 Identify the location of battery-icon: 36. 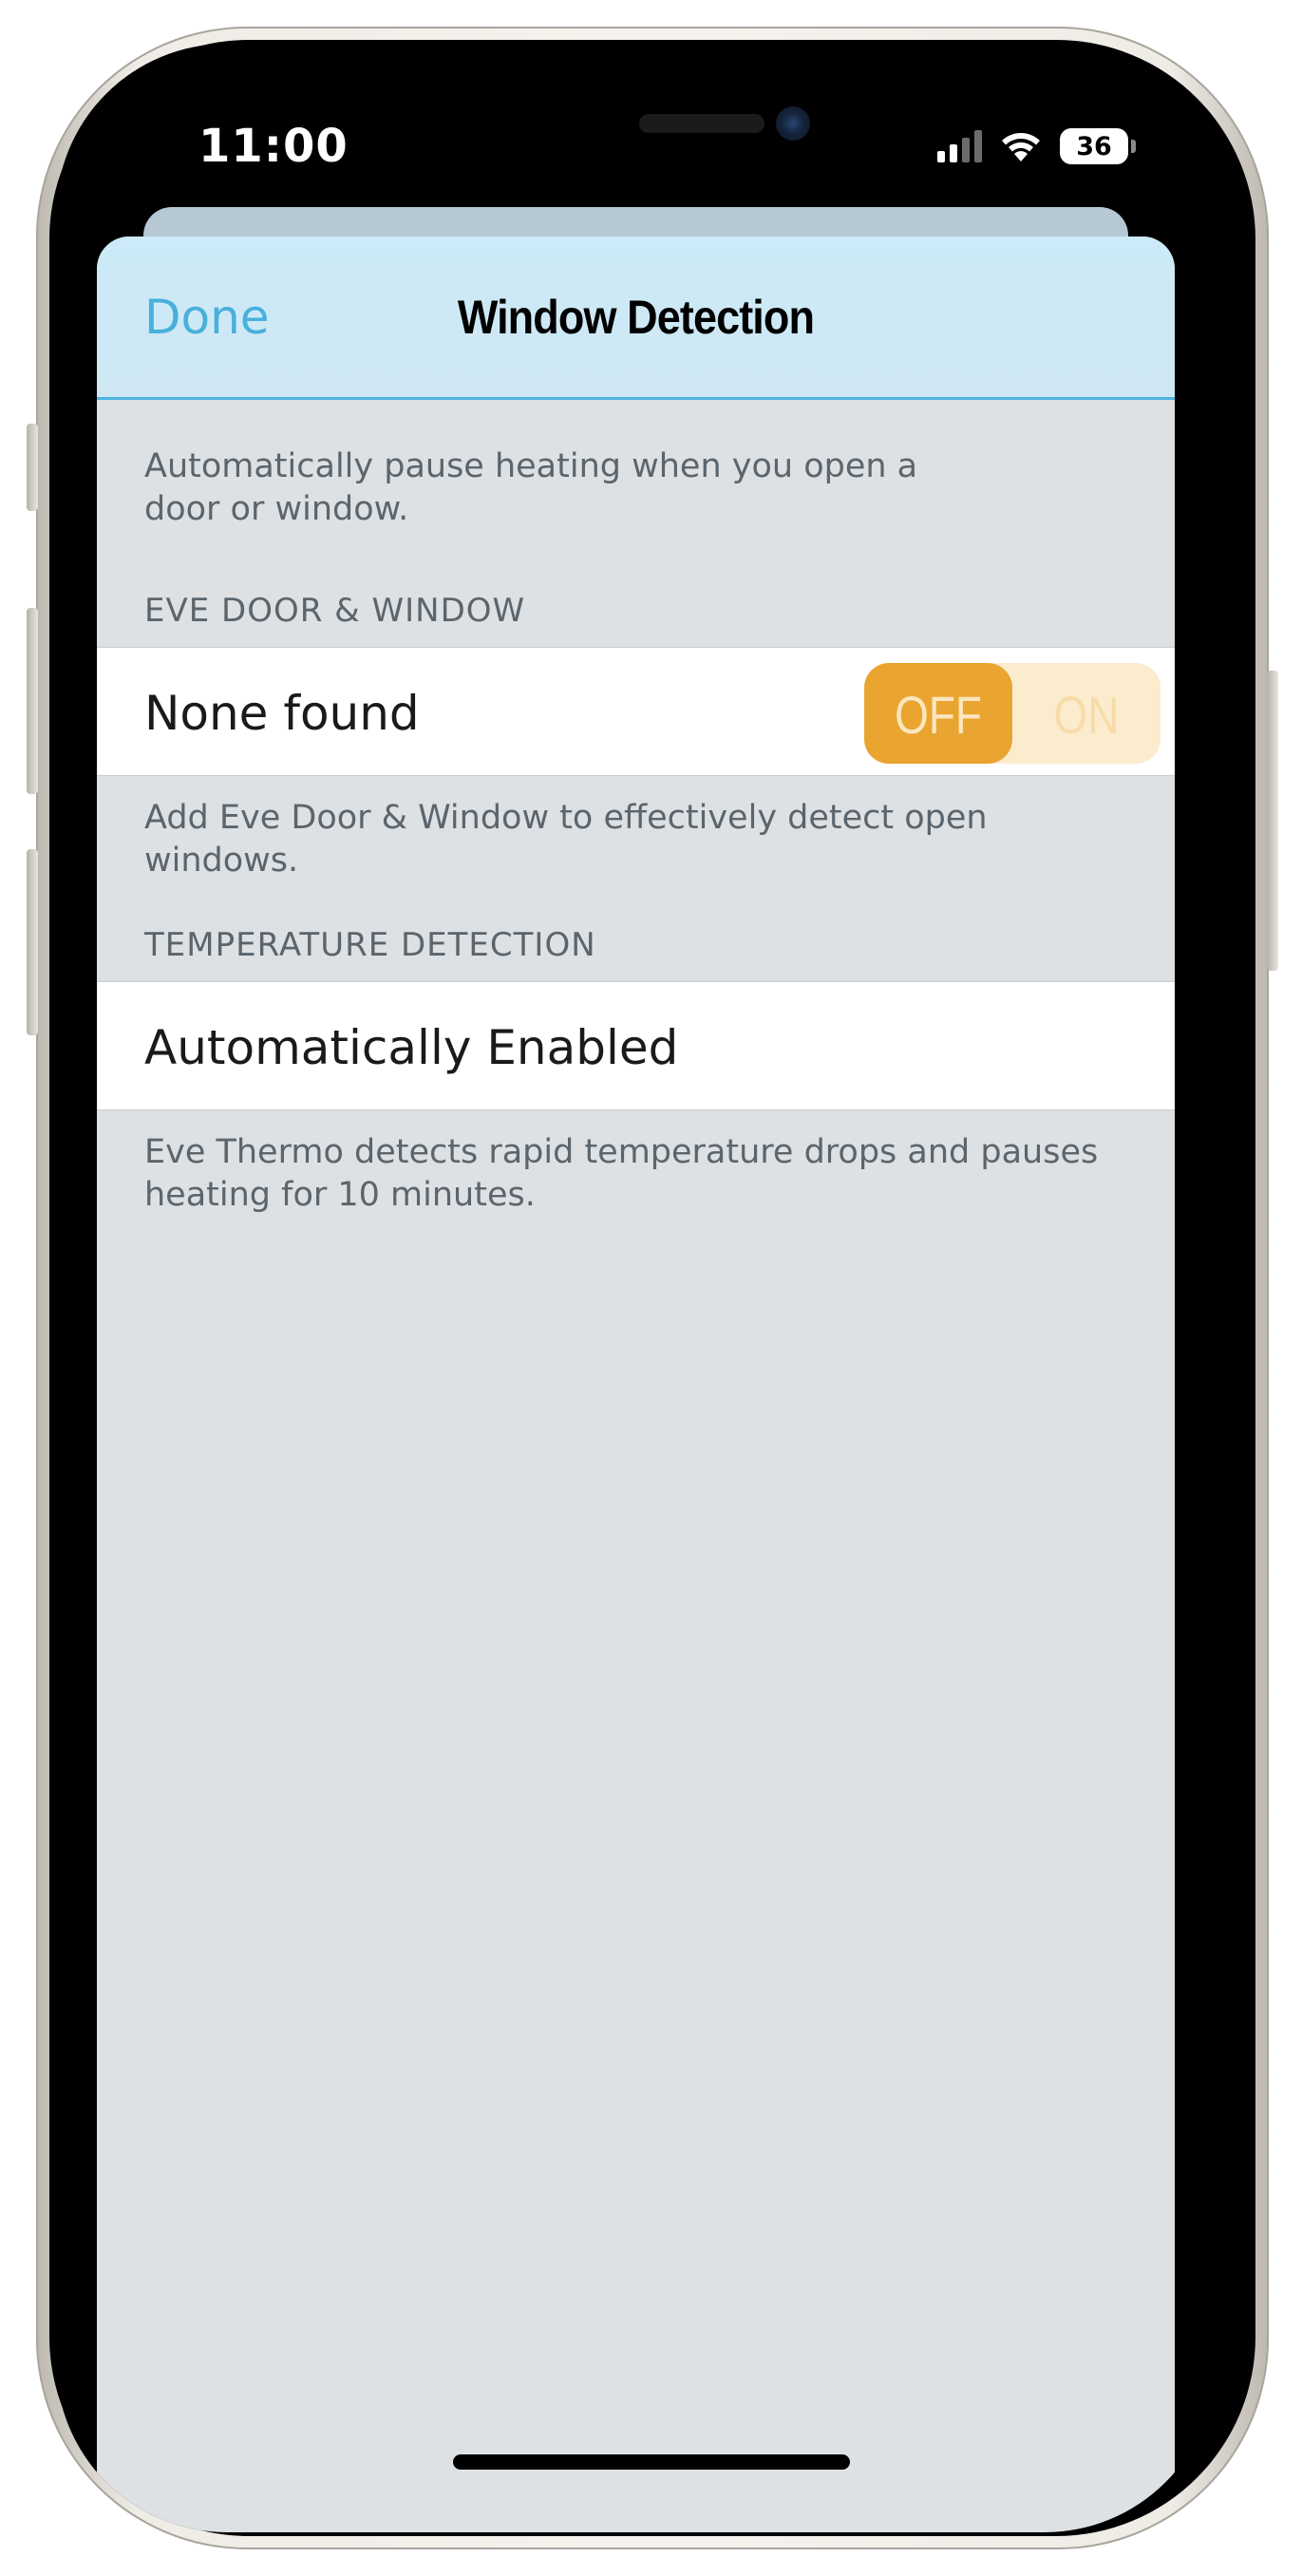
(1098, 146).